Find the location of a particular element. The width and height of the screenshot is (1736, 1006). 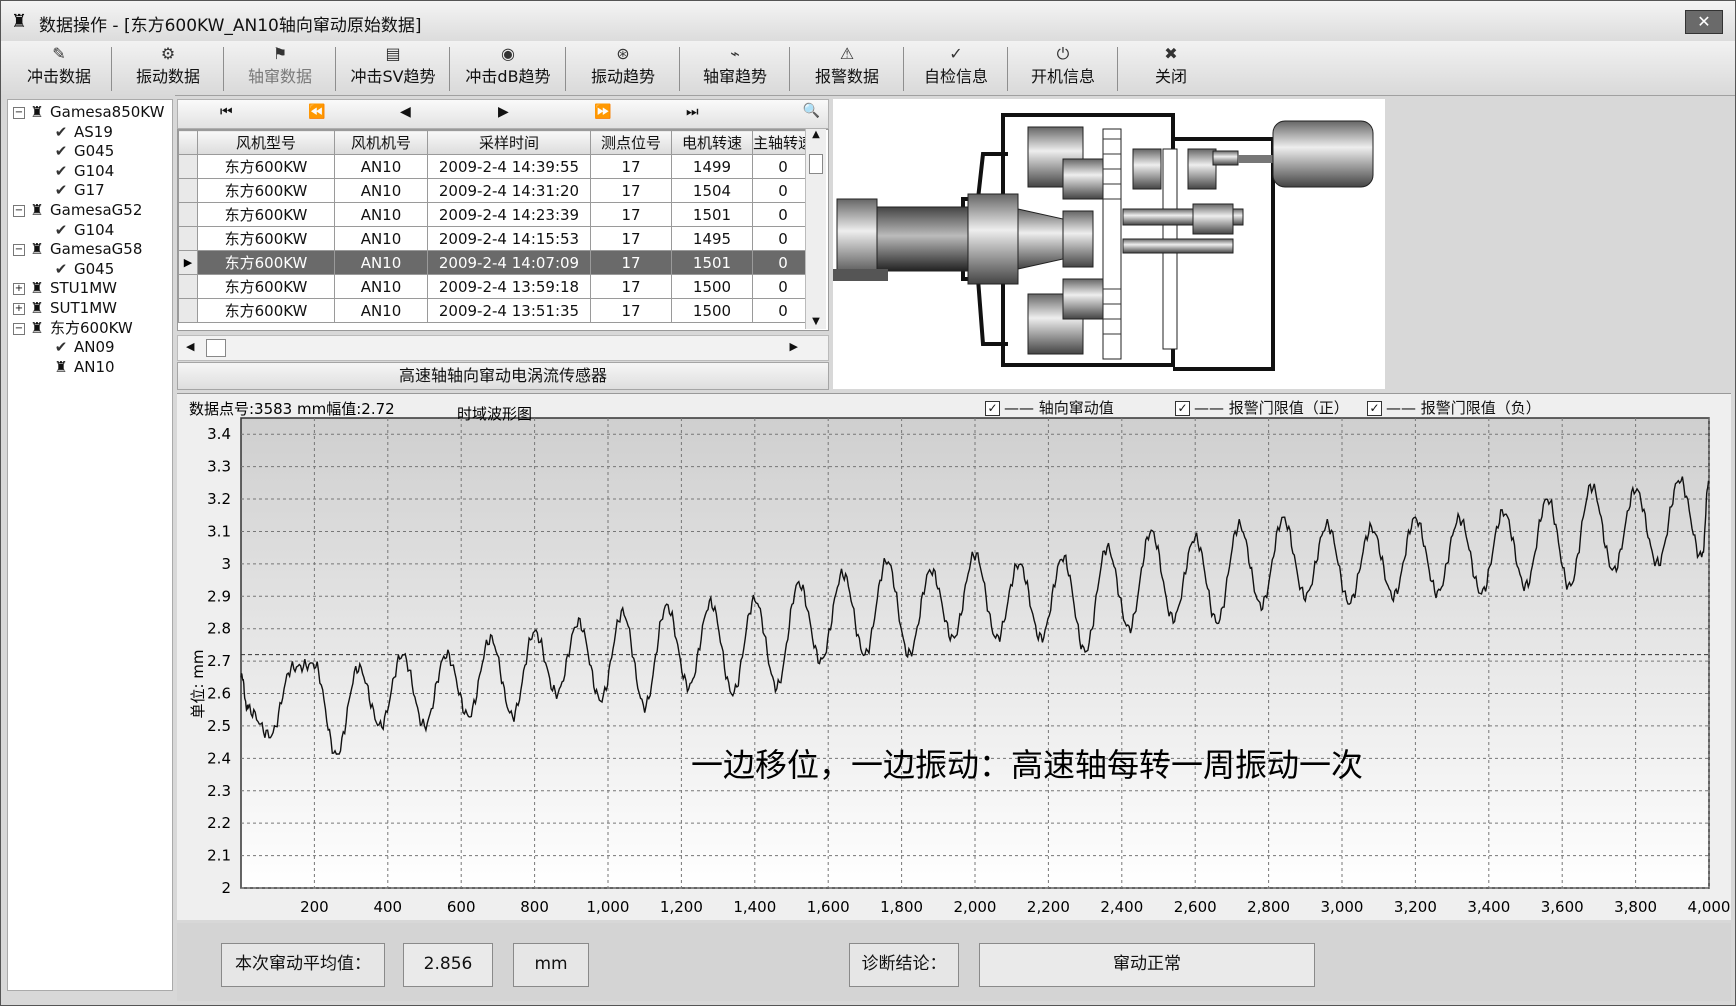

table-row: 东方600KW AN10 2009-2-4 14:15:53 17 1495 0 is located at coordinates (496, 238).